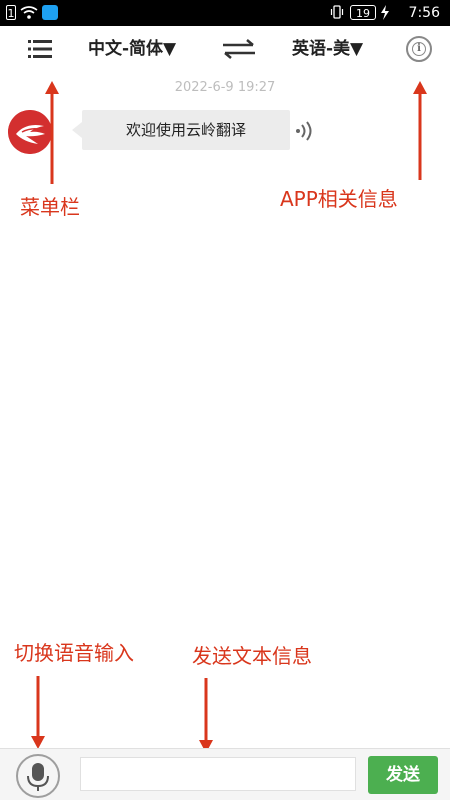 The width and height of the screenshot is (450, 800). What do you see at coordinates (420, 130) in the screenshot?
I see `annotation-arrow-info` at bounding box center [420, 130].